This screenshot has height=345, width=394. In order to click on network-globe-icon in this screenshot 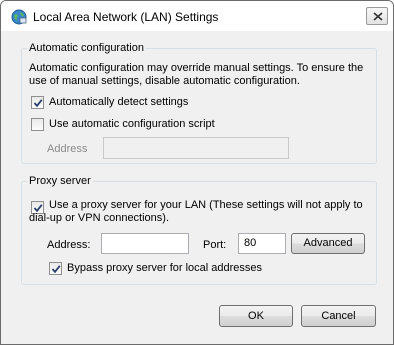, I will do `click(19, 17)`.